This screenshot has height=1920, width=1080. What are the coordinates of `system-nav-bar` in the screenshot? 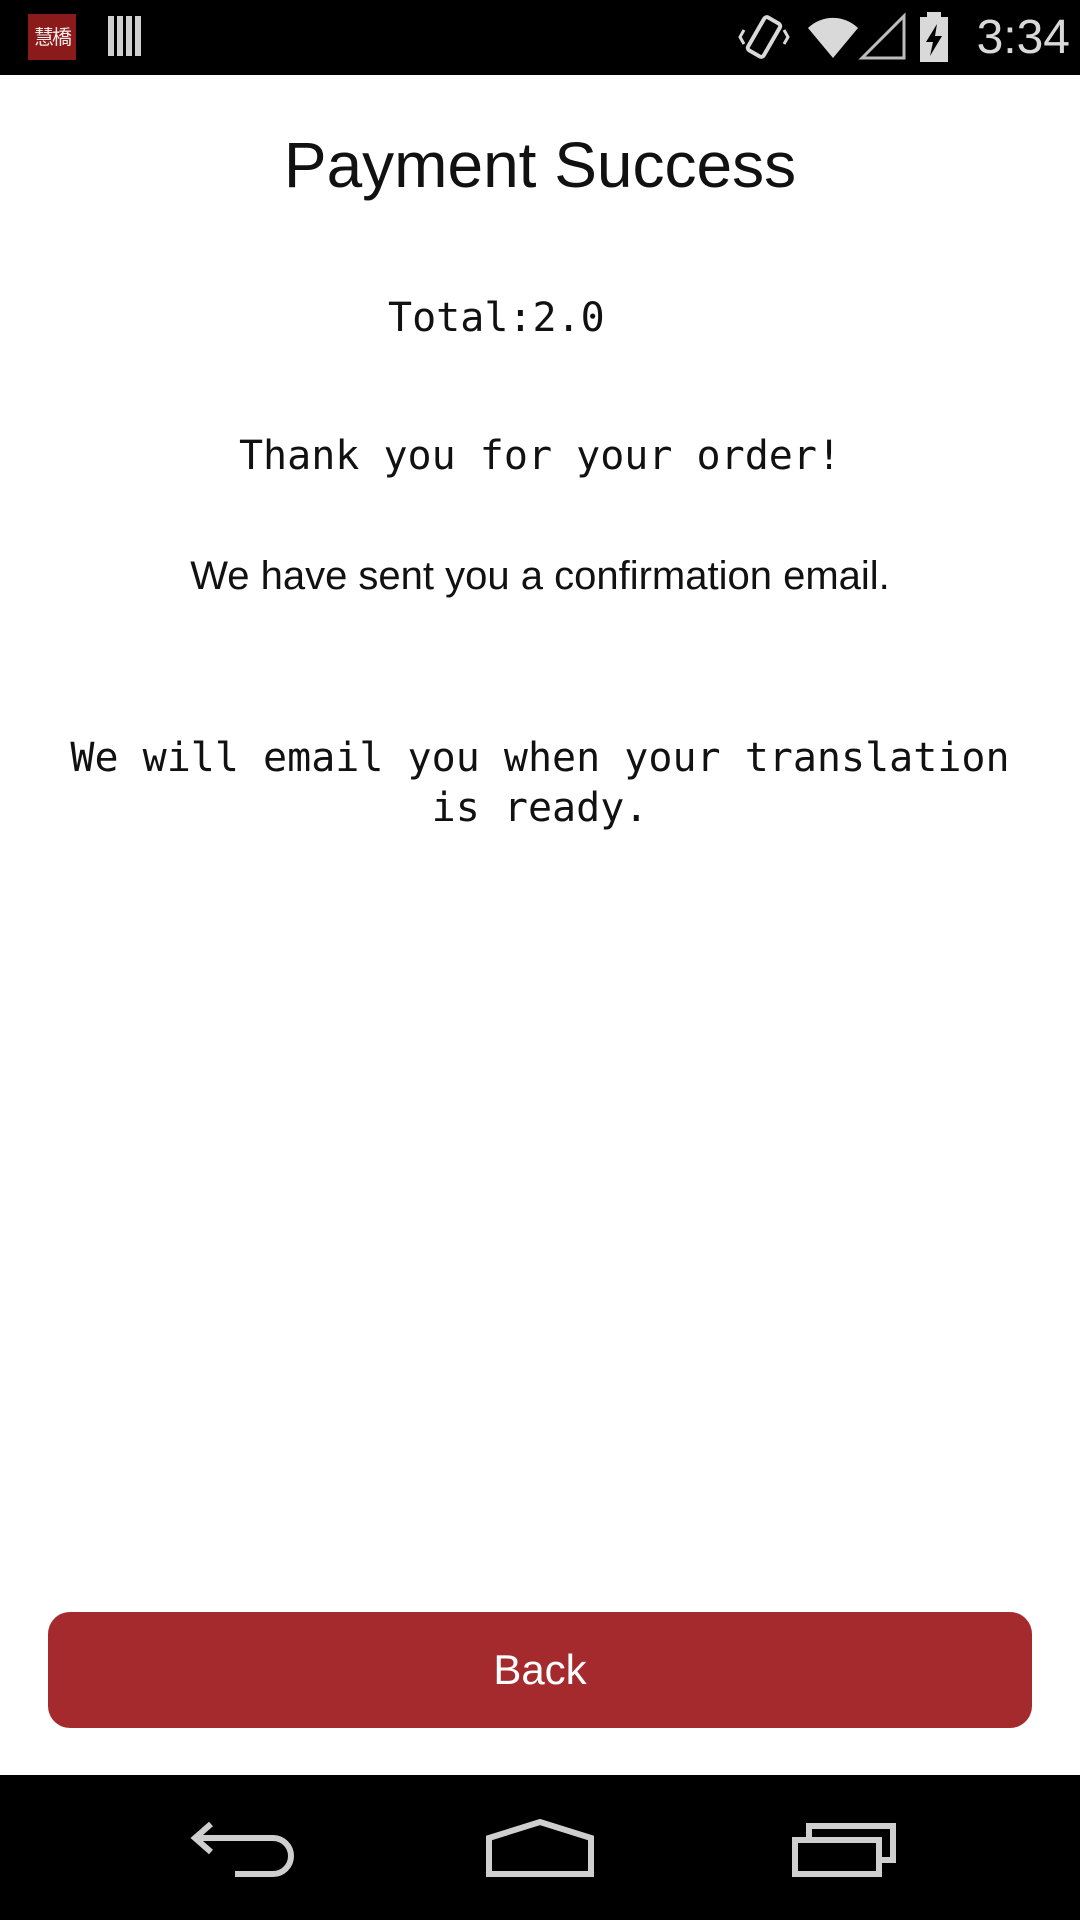 It's located at (540, 1847).